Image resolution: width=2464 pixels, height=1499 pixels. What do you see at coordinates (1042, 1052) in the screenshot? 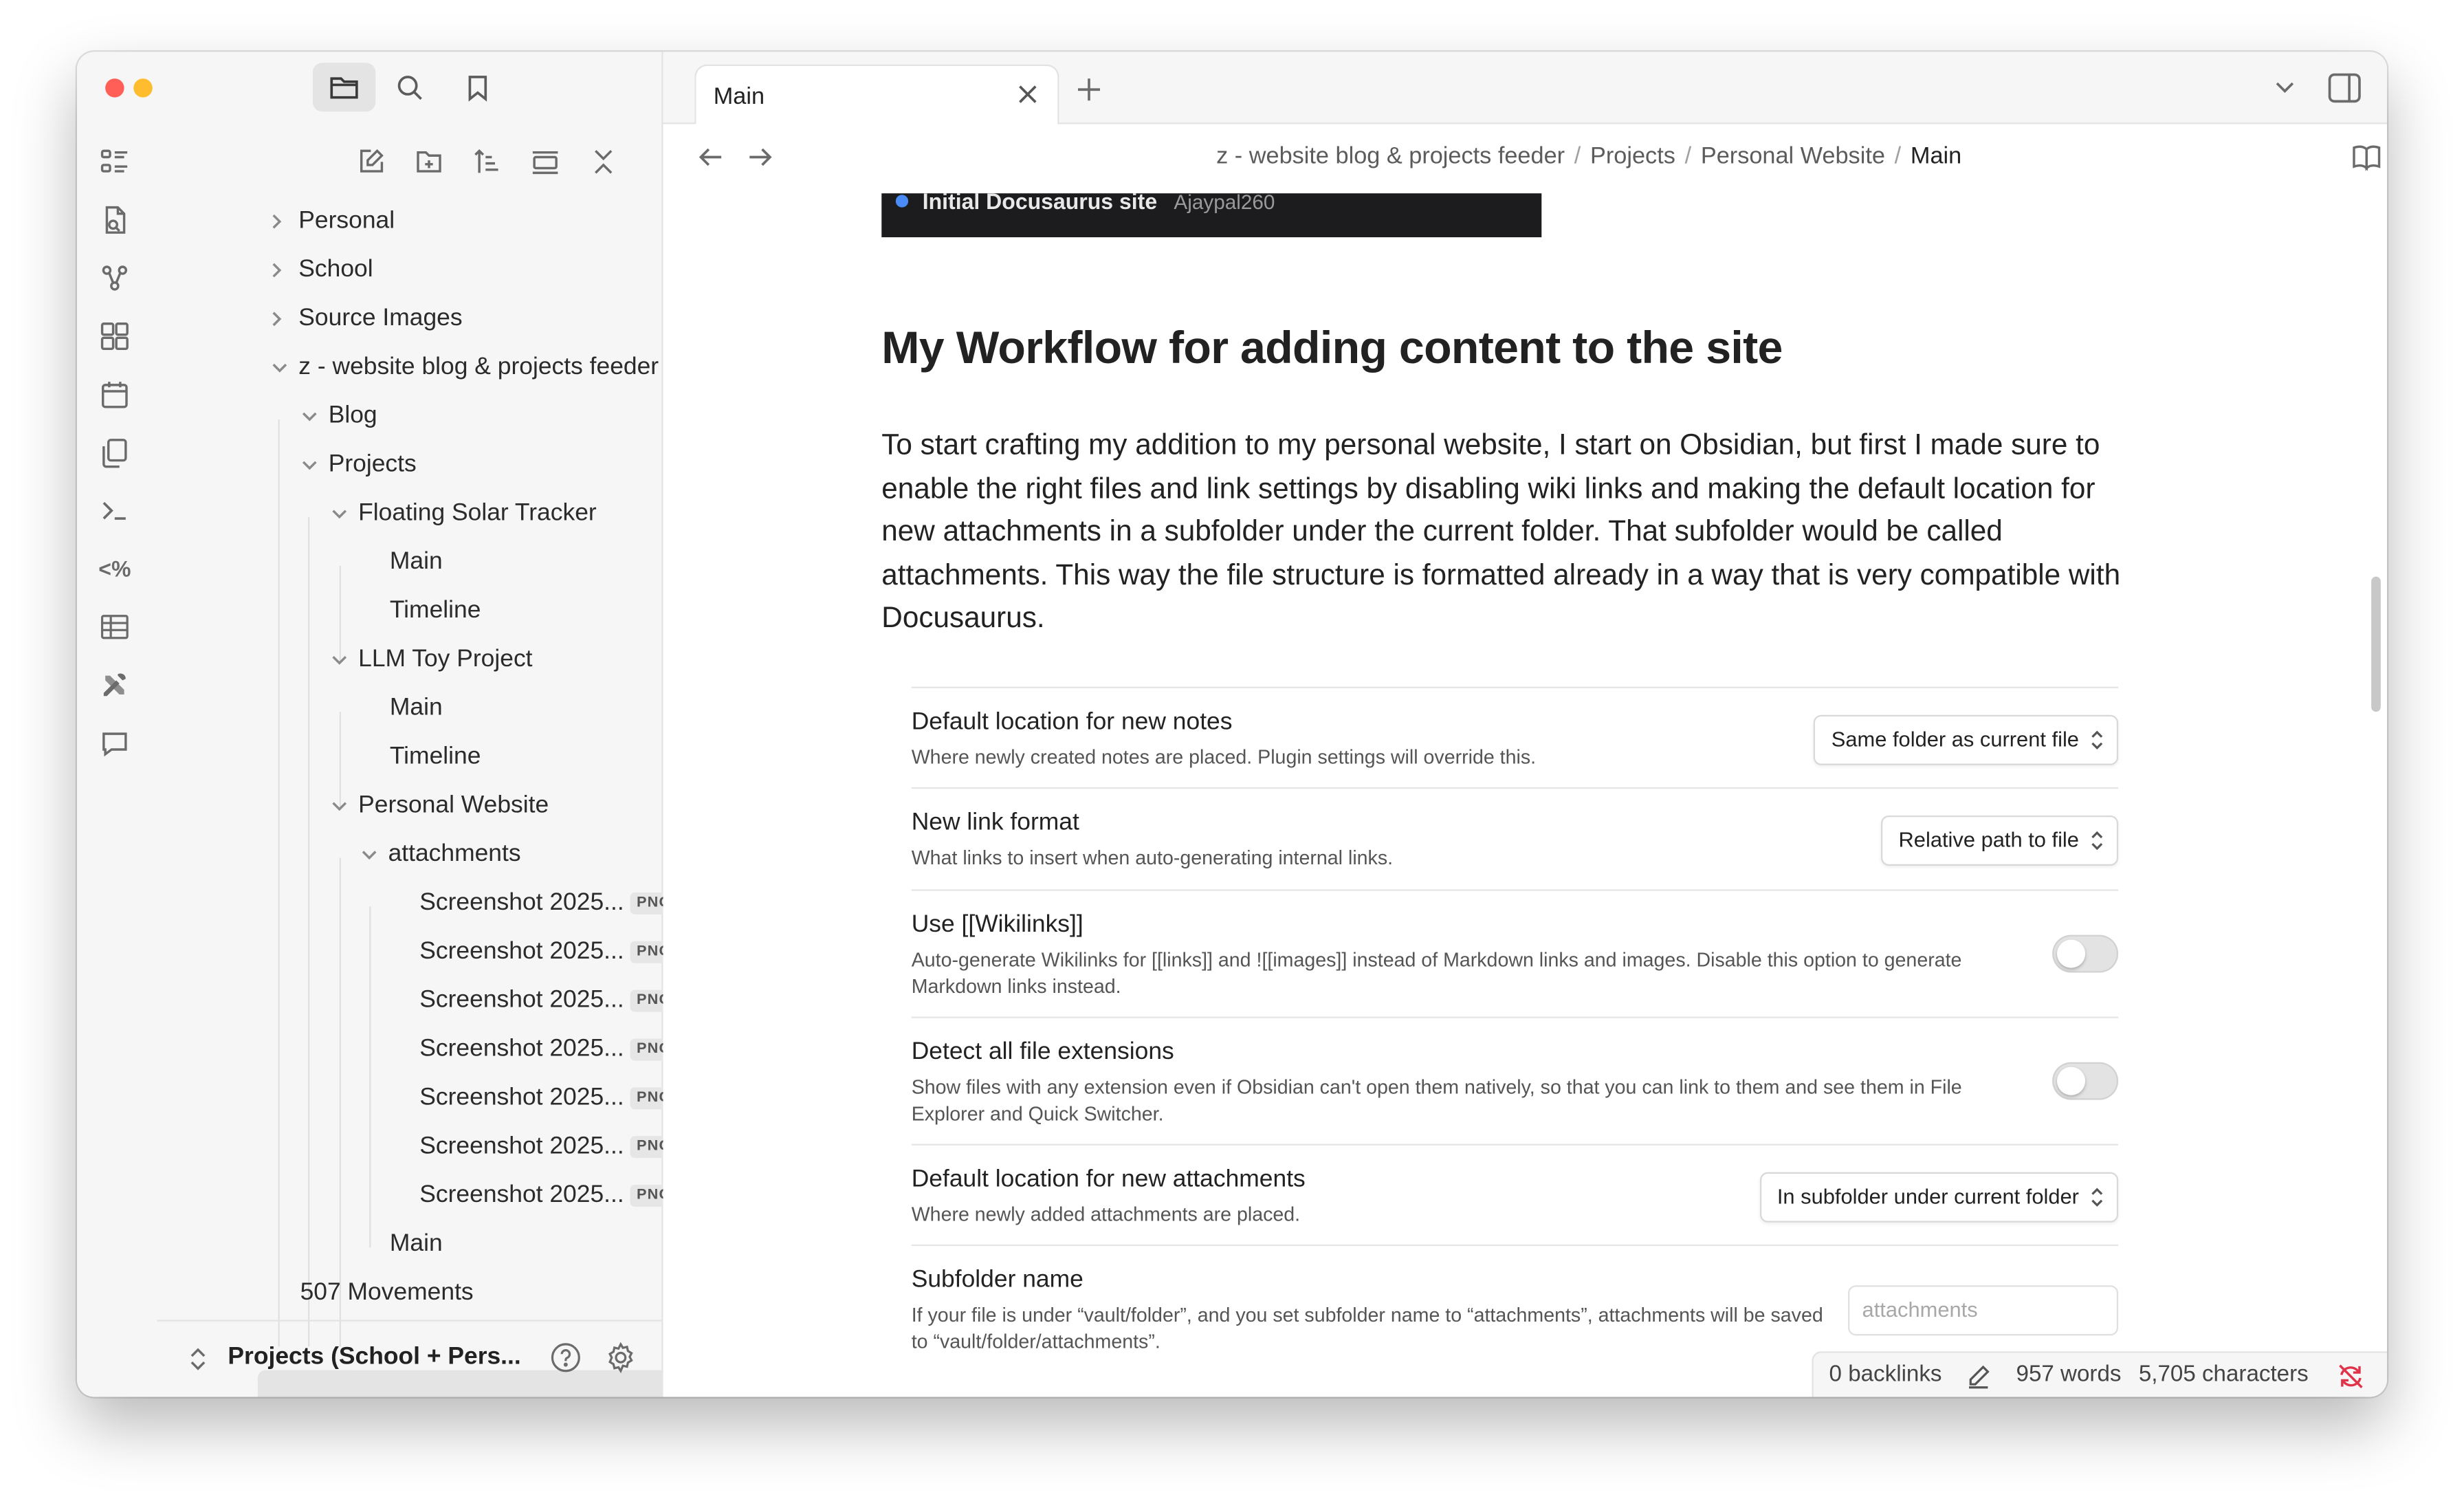
I see `setting-name: Detect all file extensions` at bounding box center [1042, 1052].